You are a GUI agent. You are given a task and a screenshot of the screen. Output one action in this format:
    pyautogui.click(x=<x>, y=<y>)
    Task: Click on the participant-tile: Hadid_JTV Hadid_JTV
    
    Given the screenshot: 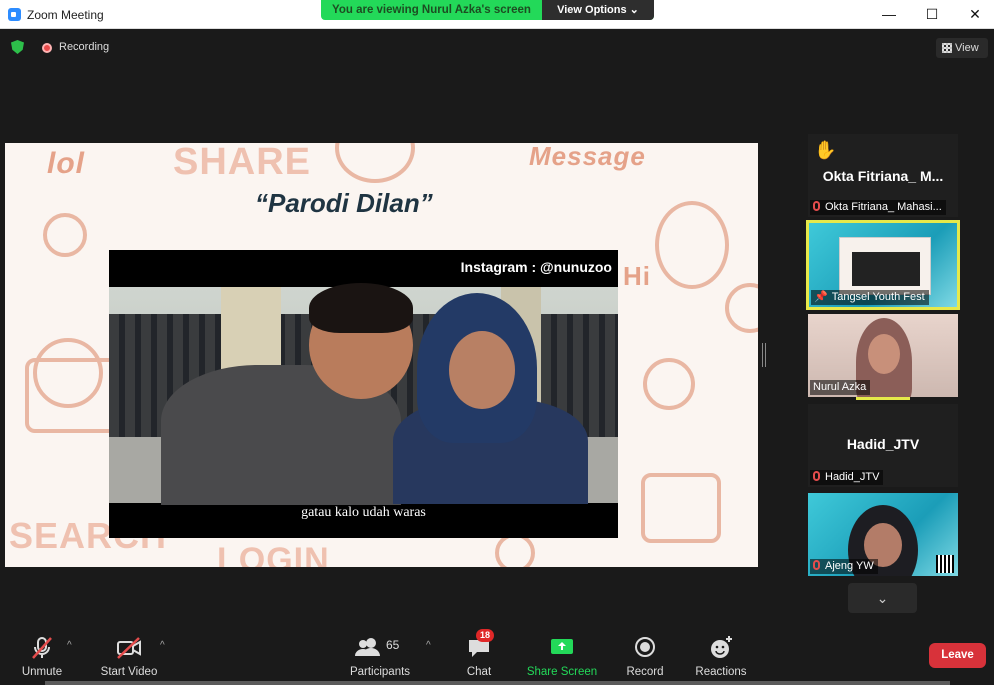 What is the action you would take?
    pyautogui.click(x=883, y=445)
    